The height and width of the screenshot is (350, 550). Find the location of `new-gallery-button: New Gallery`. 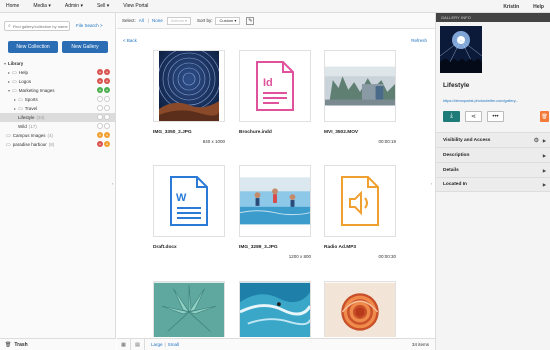

new-gallery-button: New Gallery is located at coordinates (85, 47).